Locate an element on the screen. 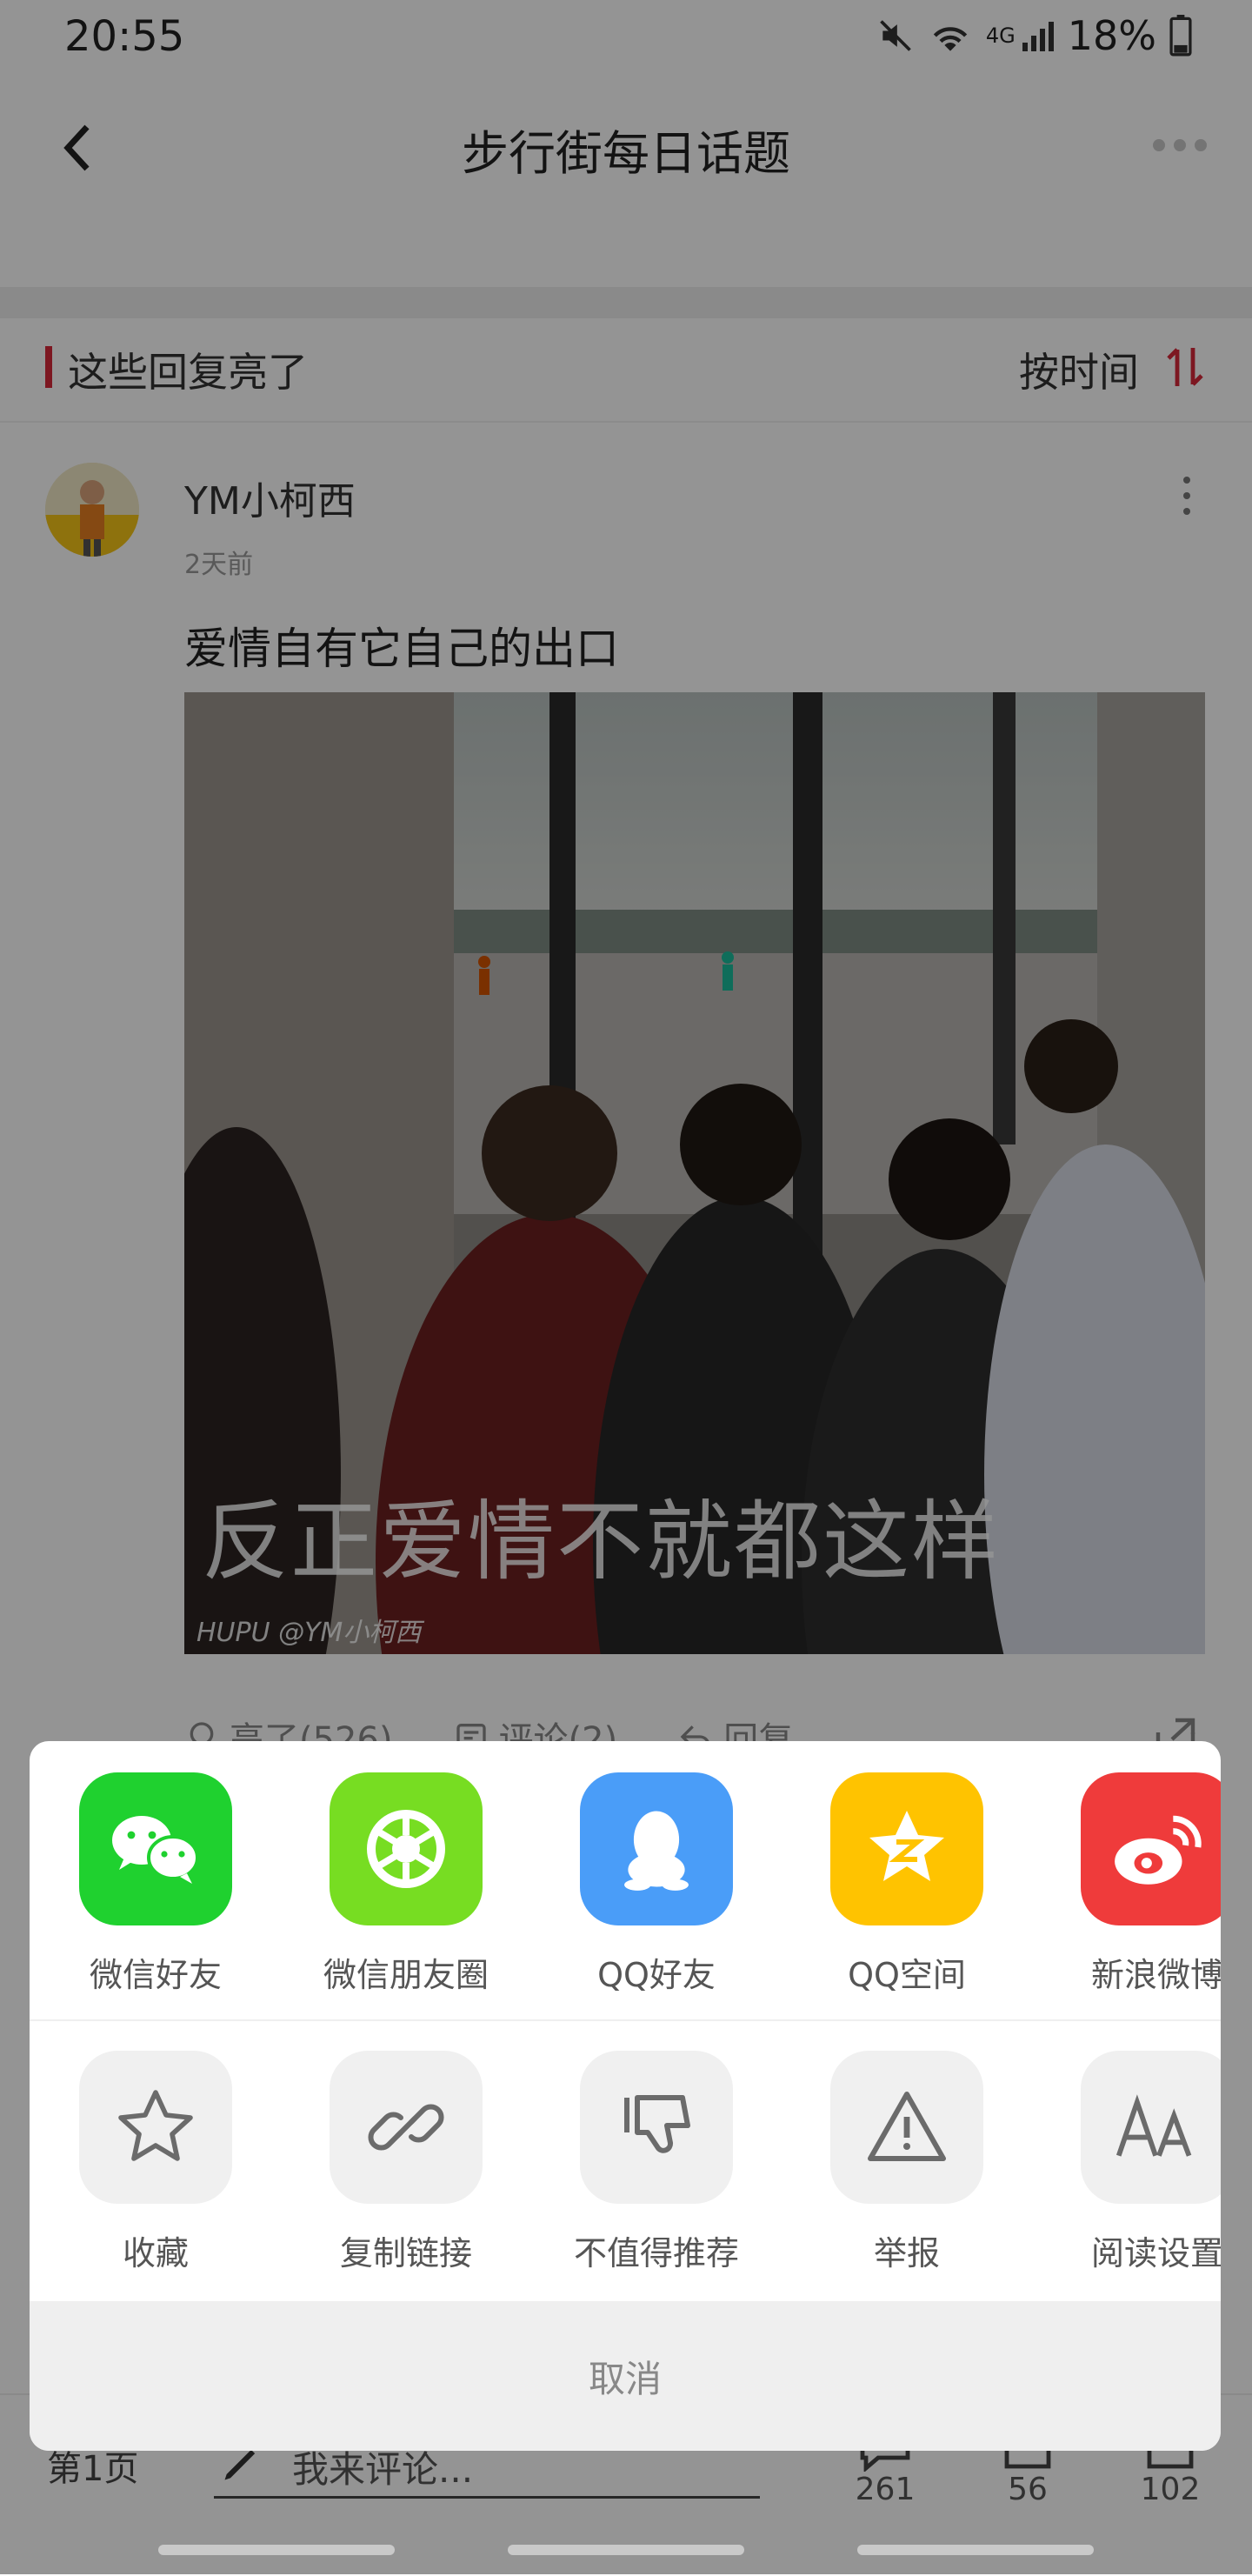  reading-settings-tile is located at coordinates (1151, 2127).